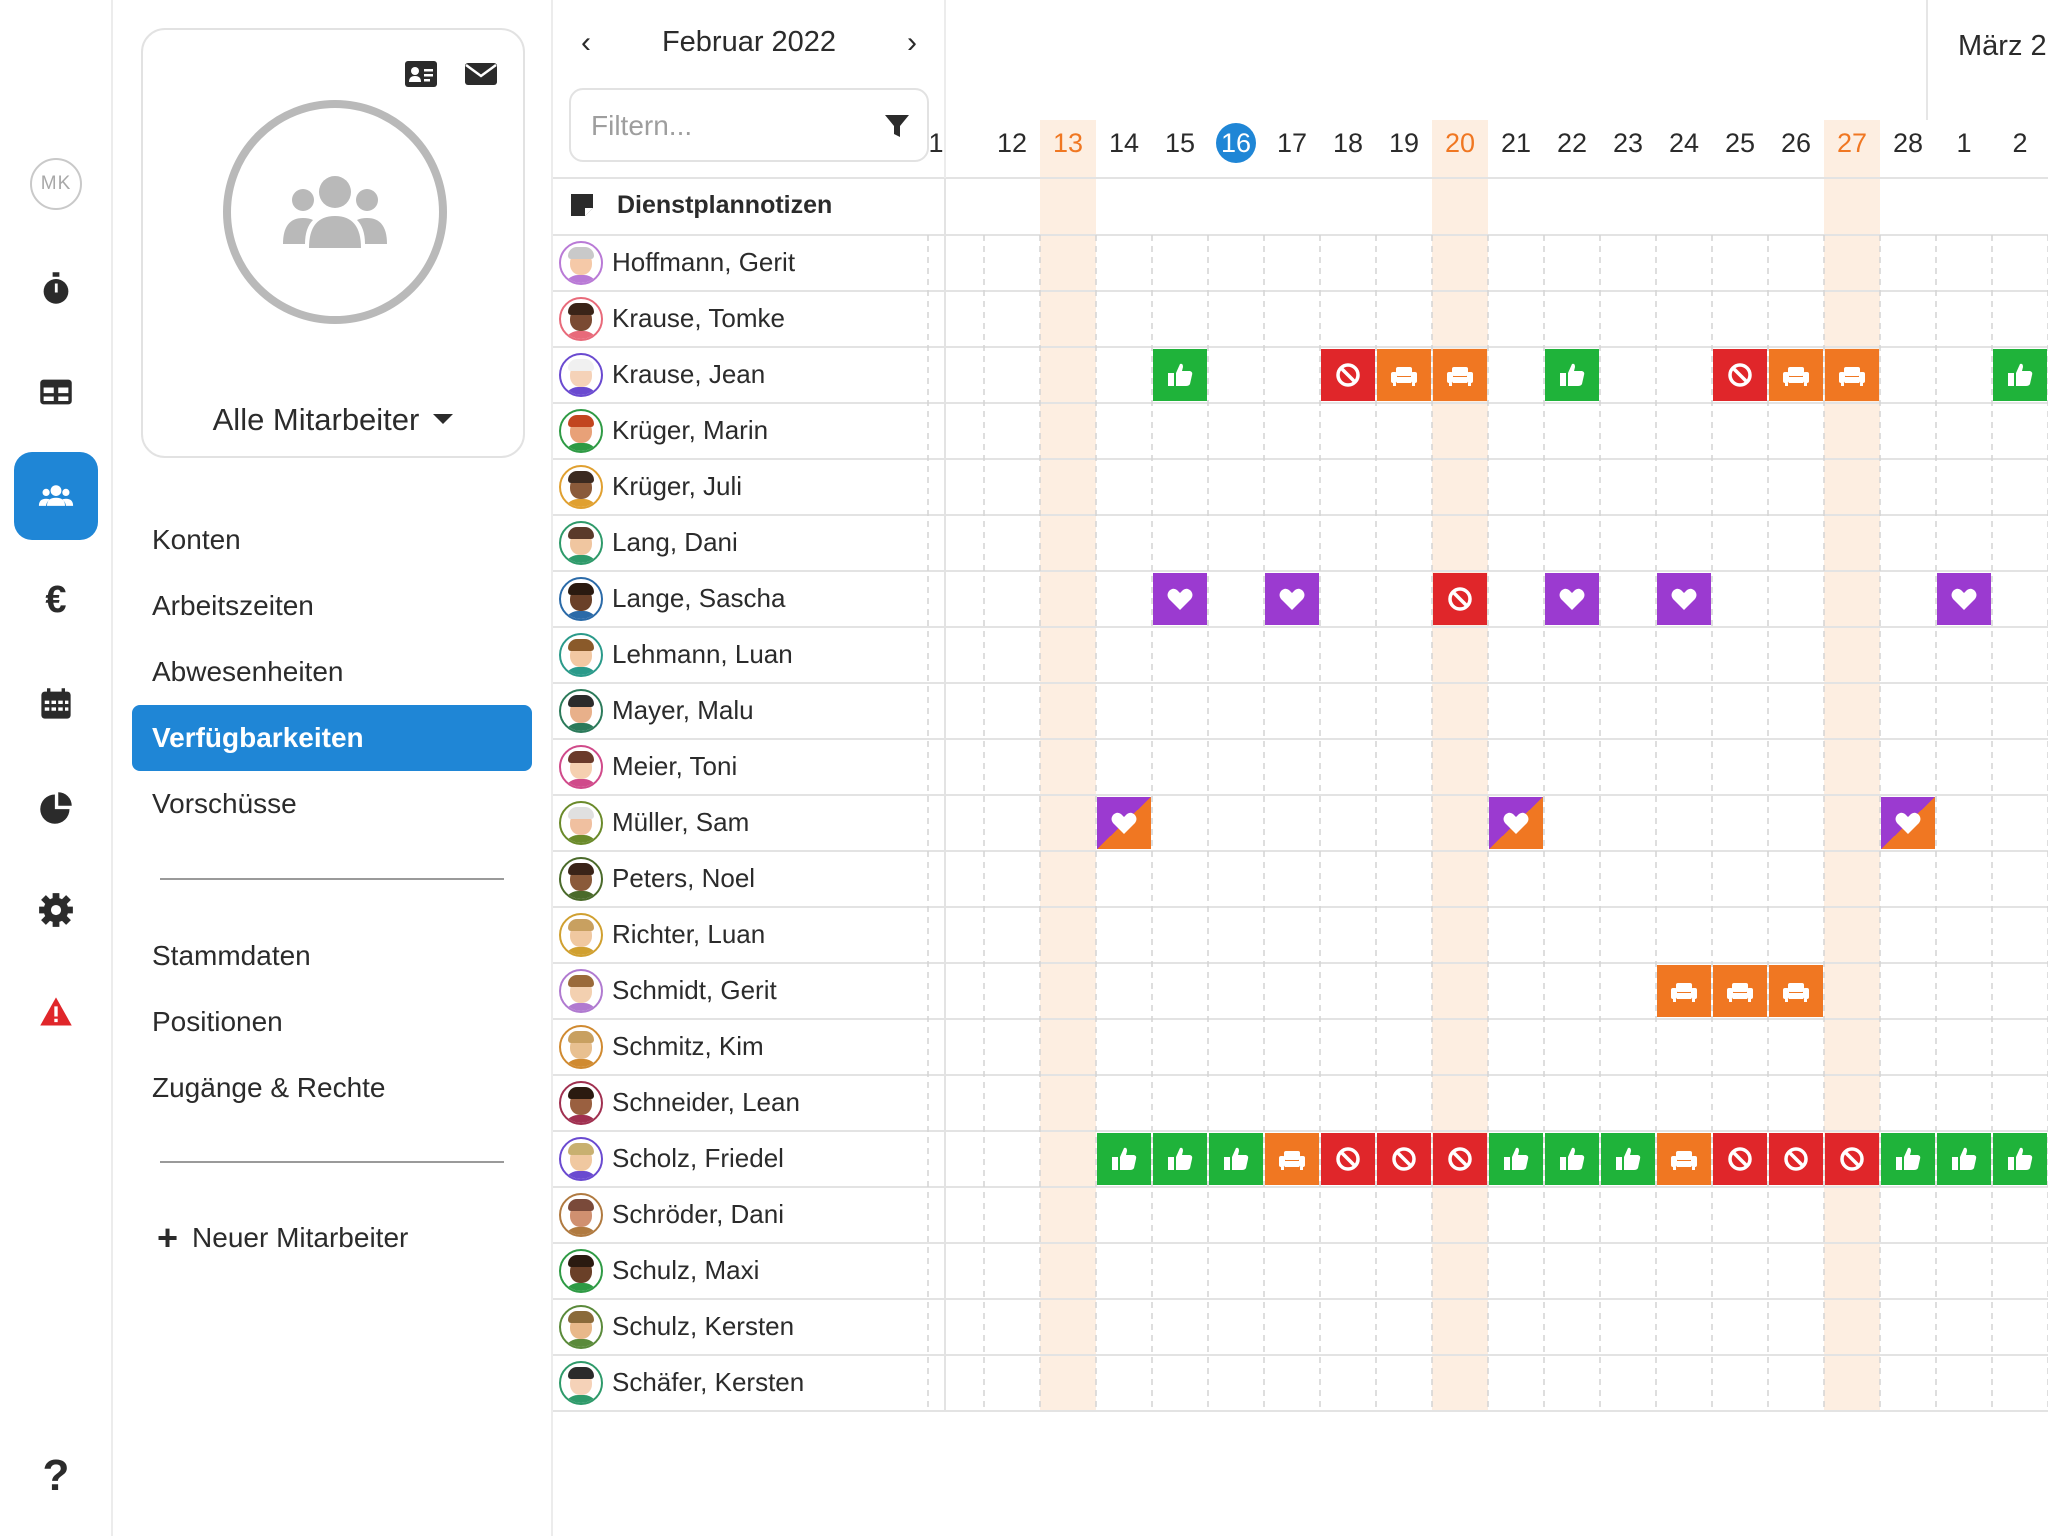 This screenshot has height=1536, width=2048. I want to click on employee-name: Schmitz, Kim, so click(688, 1046).